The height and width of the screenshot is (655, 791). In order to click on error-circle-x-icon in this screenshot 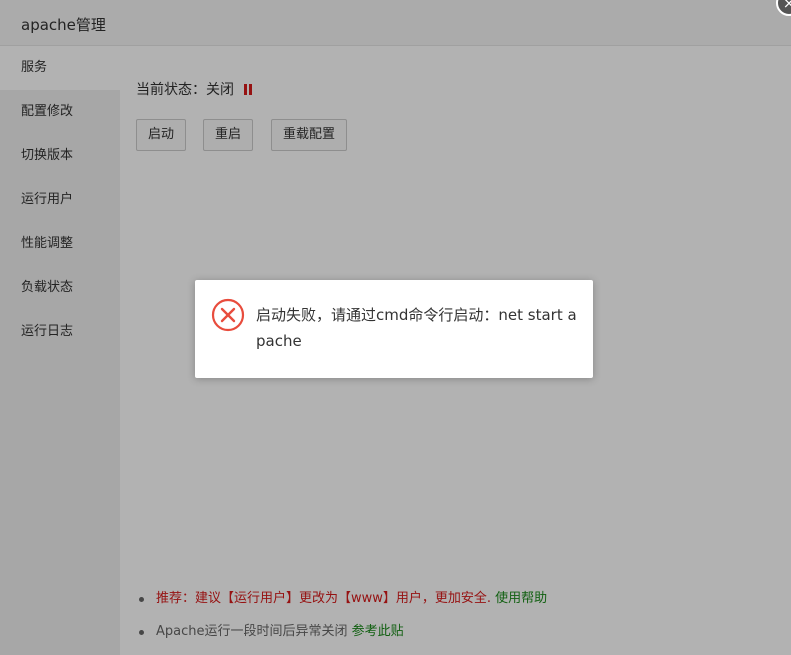, I will do `click(228, 315)`.